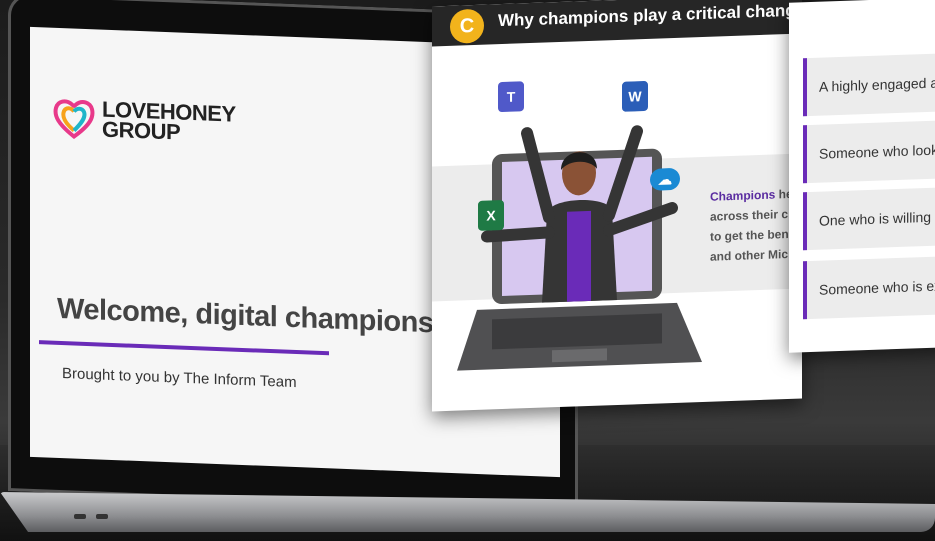 The height and width of the screenshot is (541, 935). What do you see at coordinates (91, 516) in the screenshot?
I see `laptop-ports` at bounding box center [91, 516].